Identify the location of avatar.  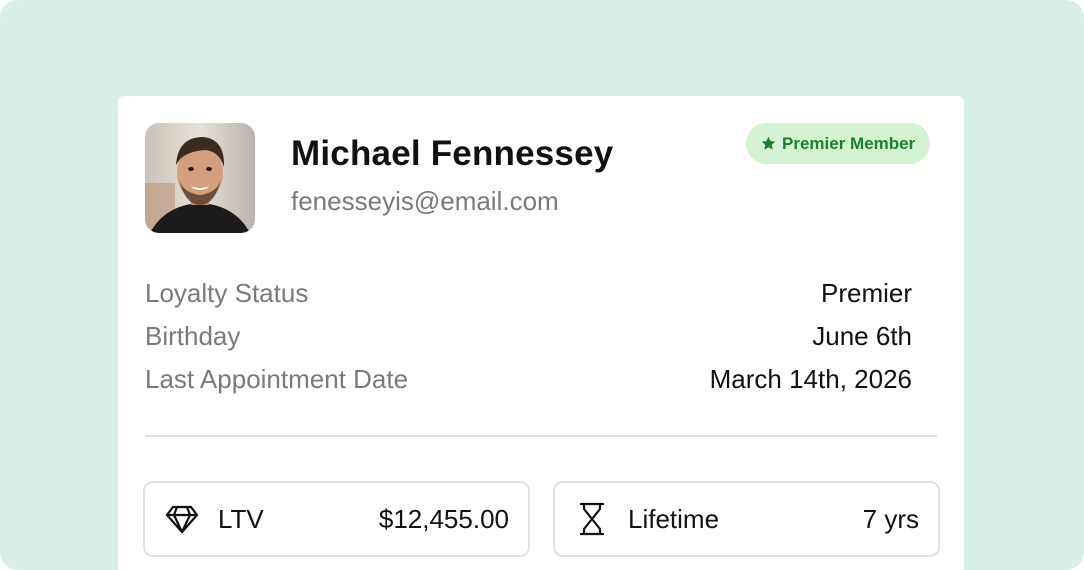
(200, 178).